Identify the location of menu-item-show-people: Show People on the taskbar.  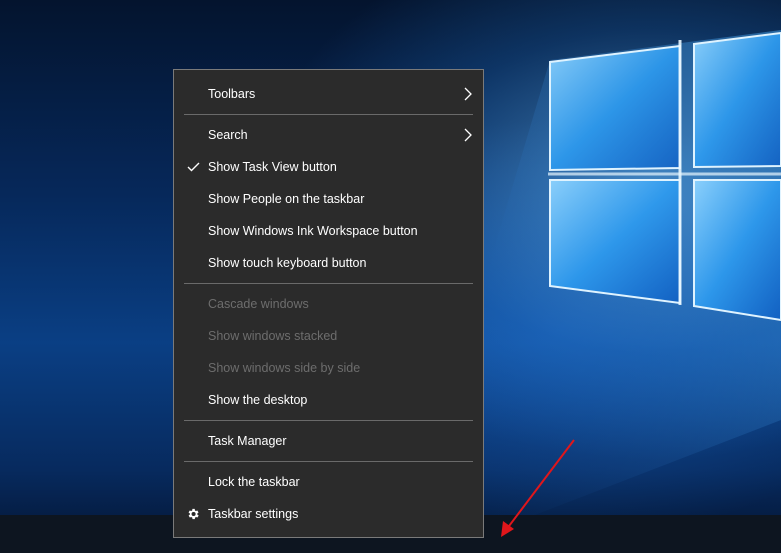
(328, 199).